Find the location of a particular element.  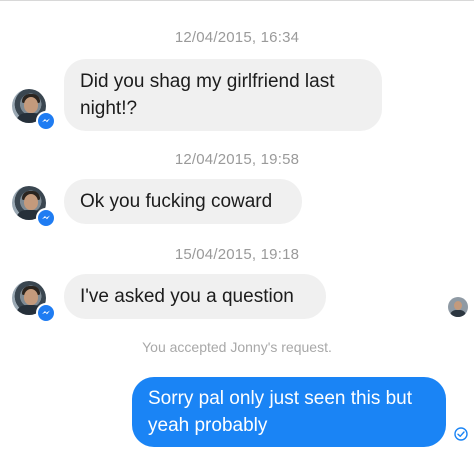

system-notice: You accepted Jonny's request. is located at coordinates (237, 347).